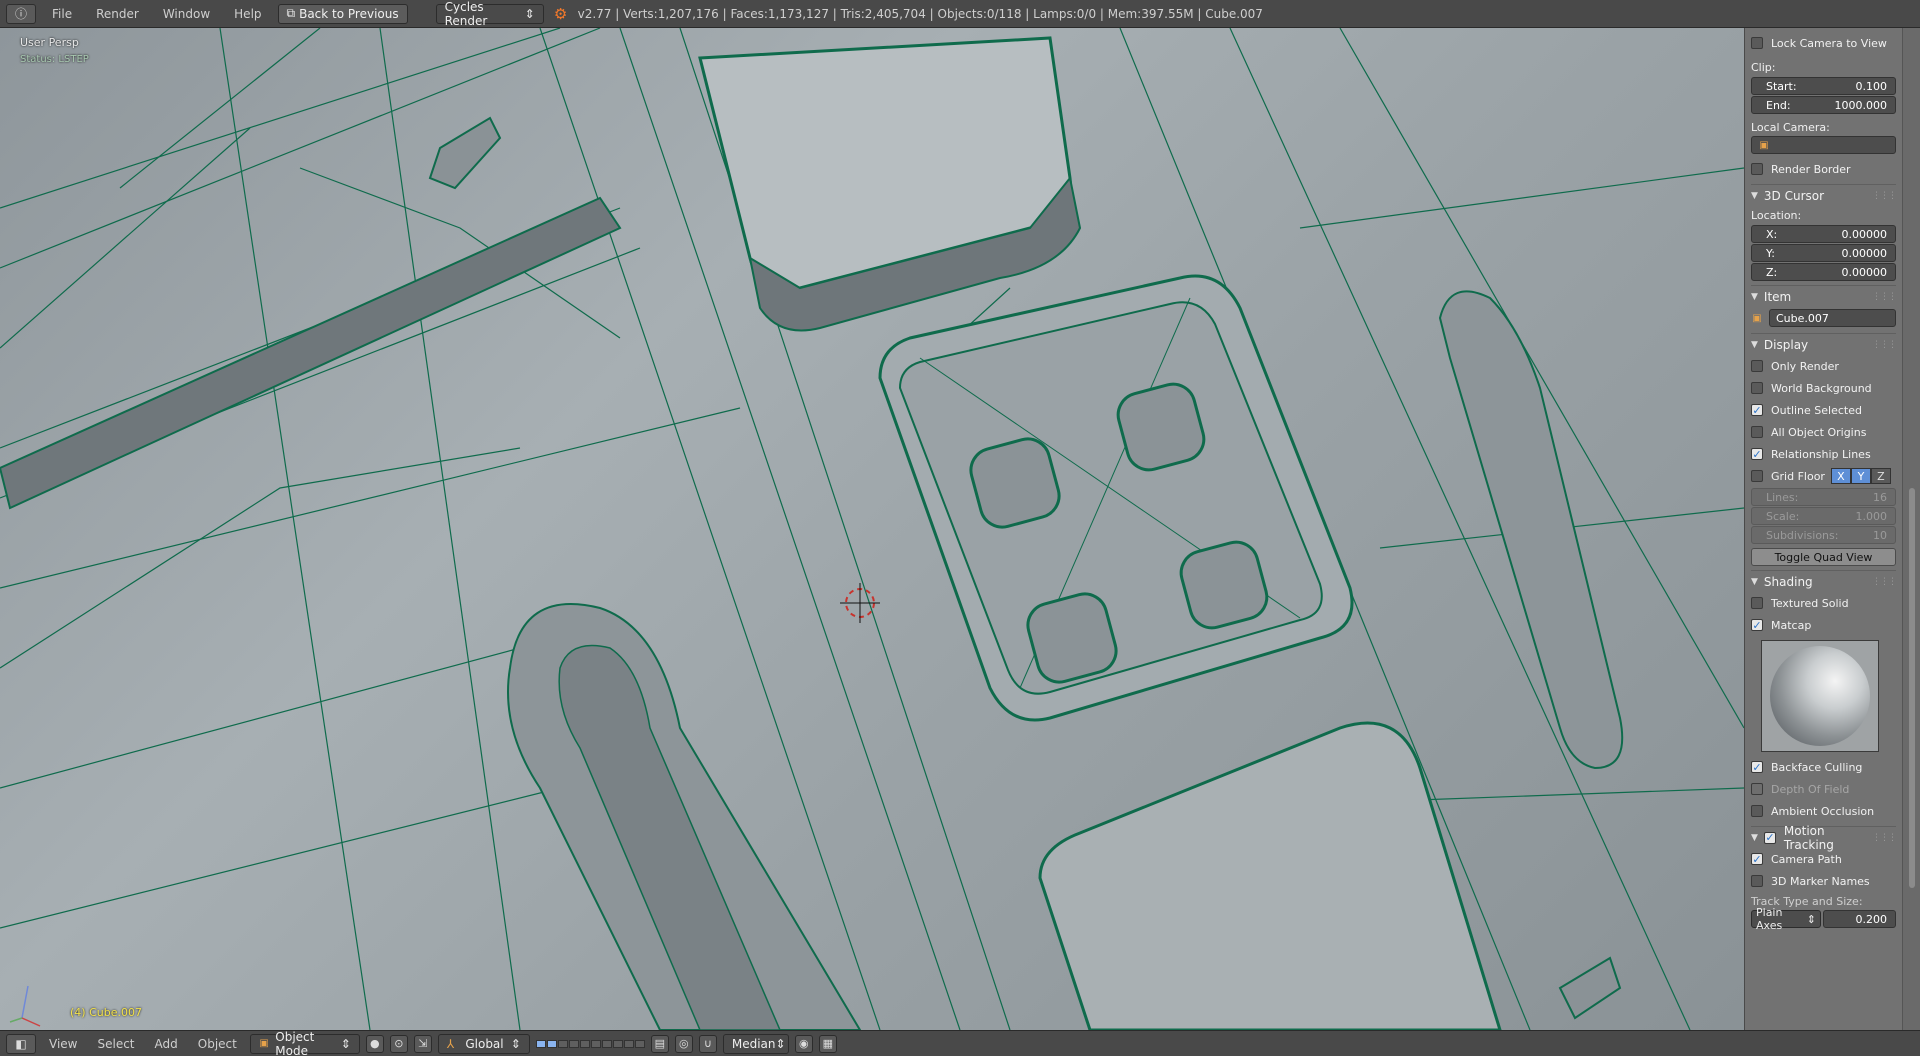  Describe the element at coordinates (1824, 296) in the screenshot. I see `item-section-header: ▼ Item ⋮⋮⋮` at that location.